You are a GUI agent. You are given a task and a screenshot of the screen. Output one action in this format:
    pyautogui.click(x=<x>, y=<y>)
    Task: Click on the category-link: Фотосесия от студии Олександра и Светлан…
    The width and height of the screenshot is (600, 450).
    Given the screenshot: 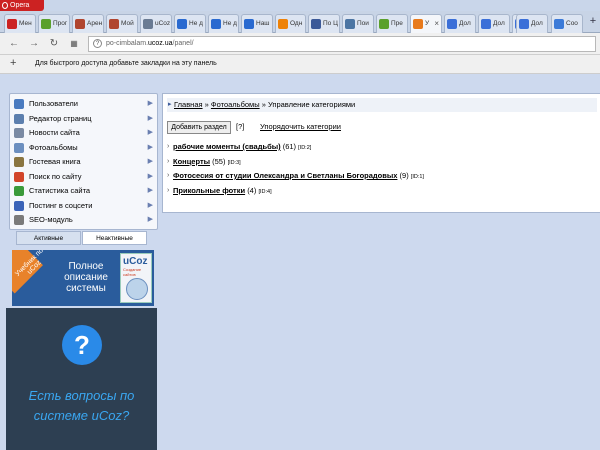 What is the action you would take?
    pyautogui.click(x=285, y=175)
    